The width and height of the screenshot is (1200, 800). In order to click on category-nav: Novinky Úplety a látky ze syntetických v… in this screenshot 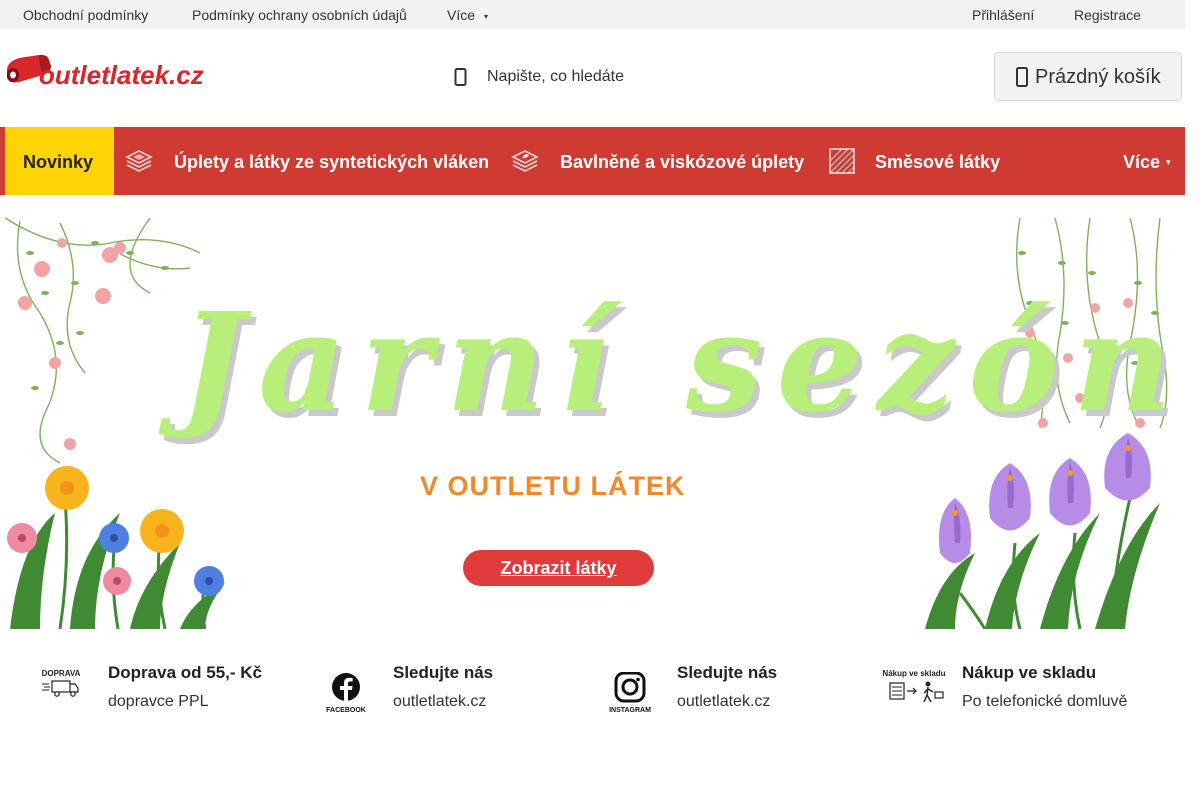, I will do `click(592, 161)`.